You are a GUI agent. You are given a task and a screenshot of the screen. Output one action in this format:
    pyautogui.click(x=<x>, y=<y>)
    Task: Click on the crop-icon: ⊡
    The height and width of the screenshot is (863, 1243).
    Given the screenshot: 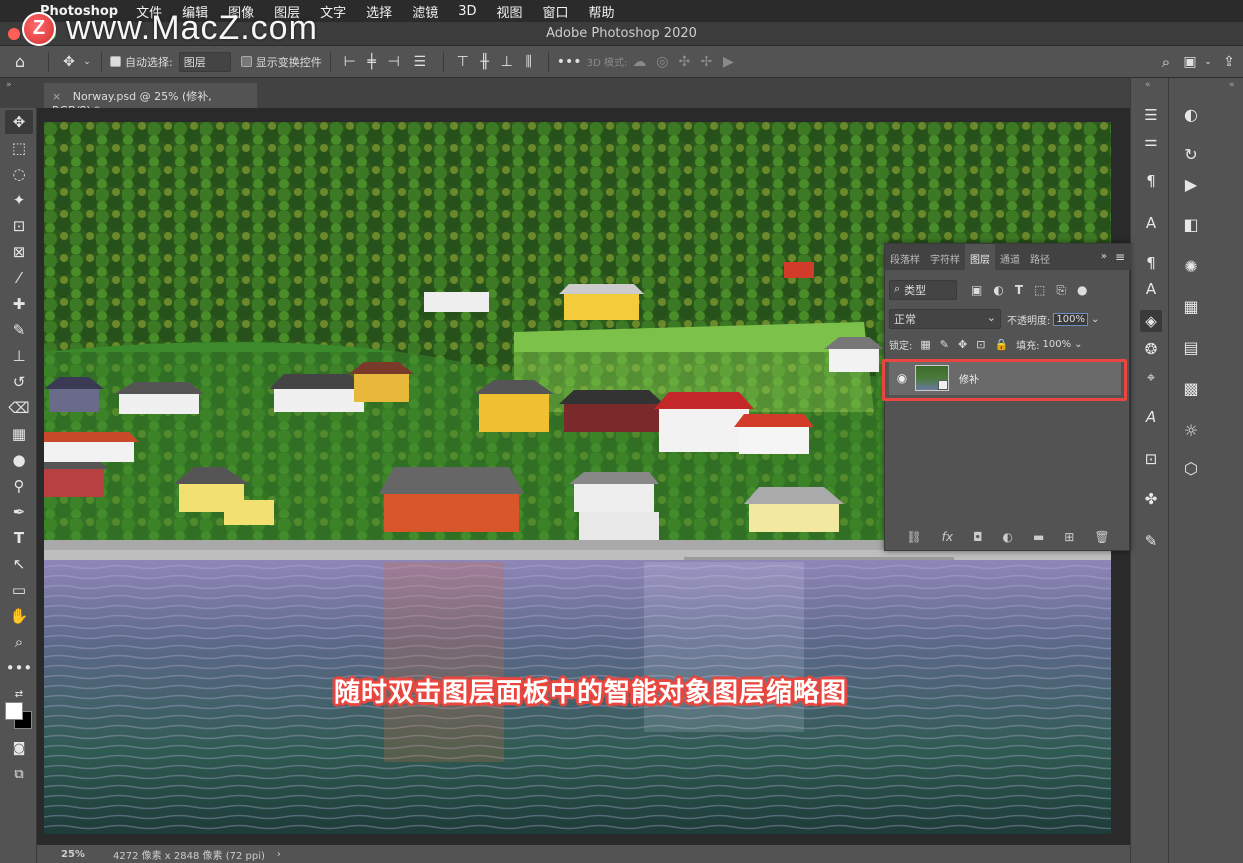 What is the action you would take?
    pyautogui.click(x=1151, y=459)
    